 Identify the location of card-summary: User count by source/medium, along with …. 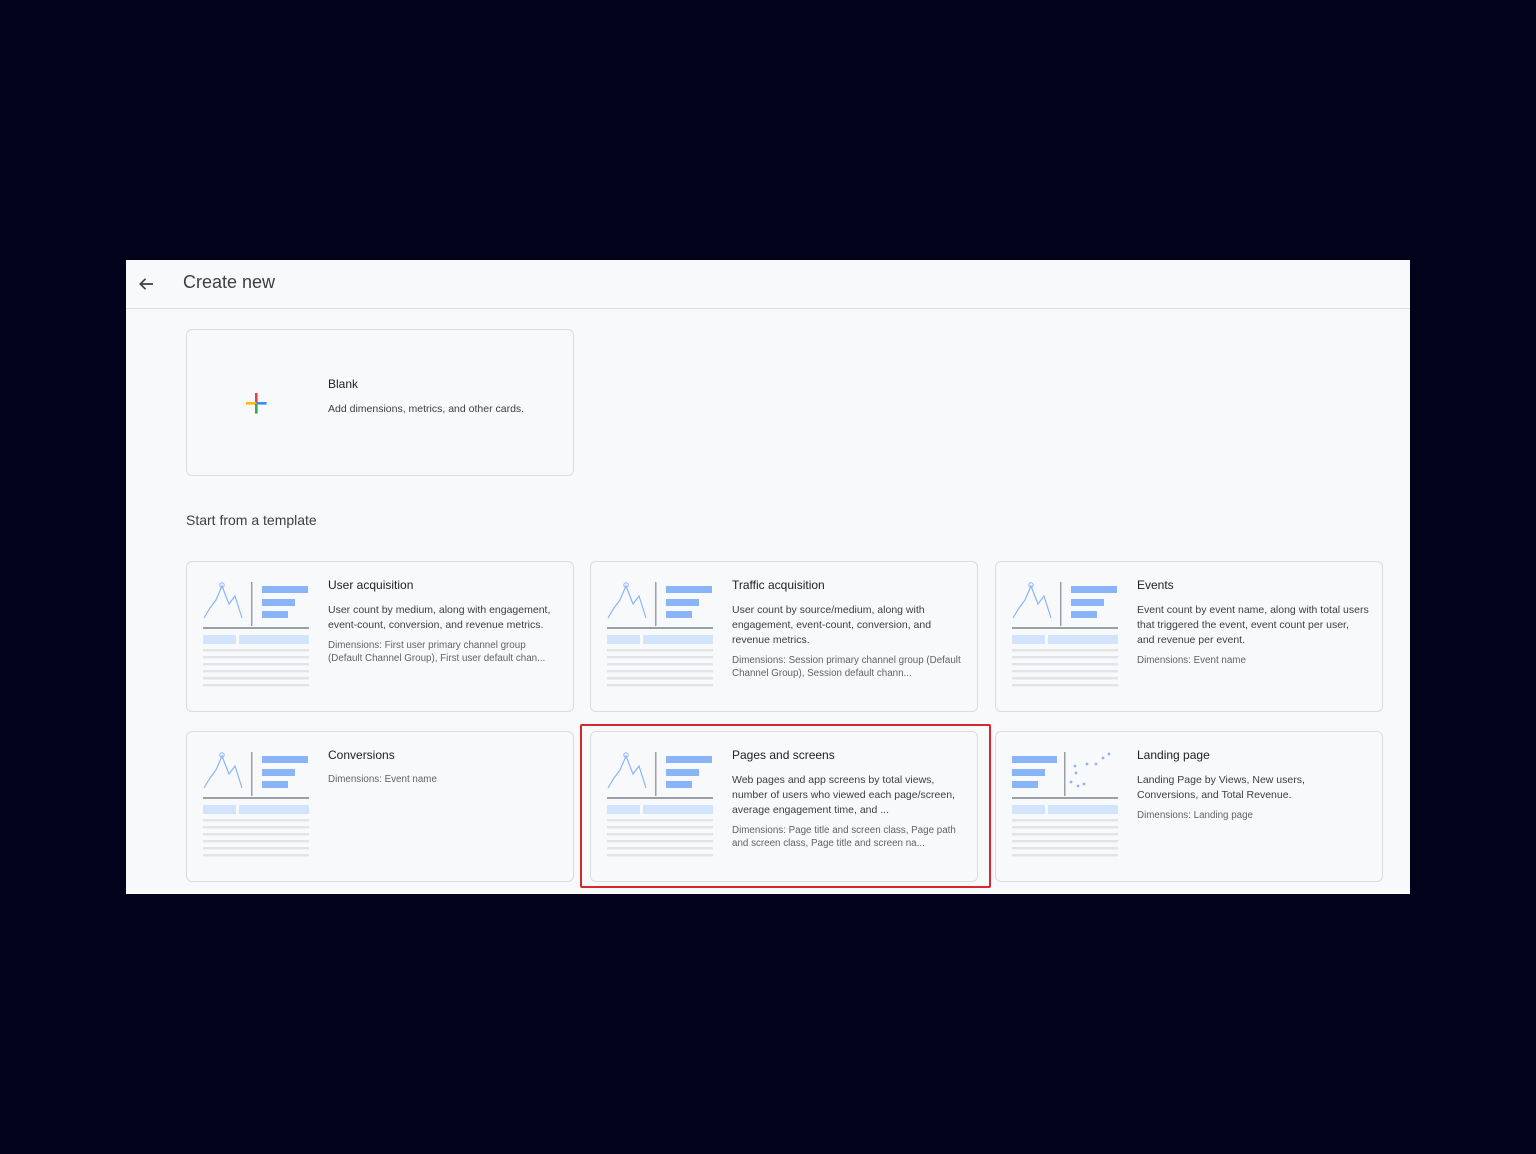
(832, 625).